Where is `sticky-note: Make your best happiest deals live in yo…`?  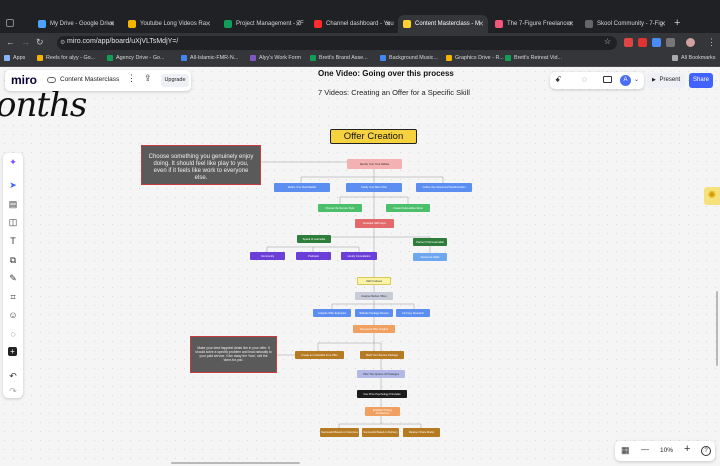
sticky-note: Make your best happiest deals live in yo… is located at coordinates (233, 354).